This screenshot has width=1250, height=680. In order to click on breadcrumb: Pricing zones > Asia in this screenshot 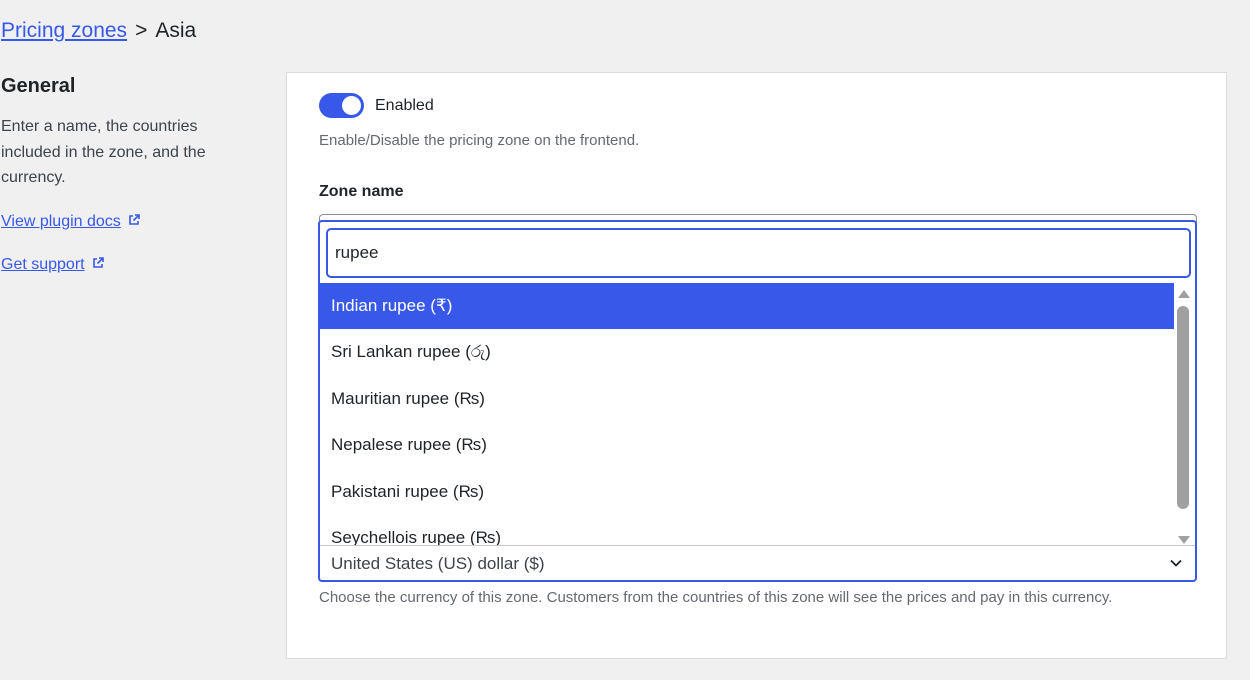, I will do `click(98, 31)`.